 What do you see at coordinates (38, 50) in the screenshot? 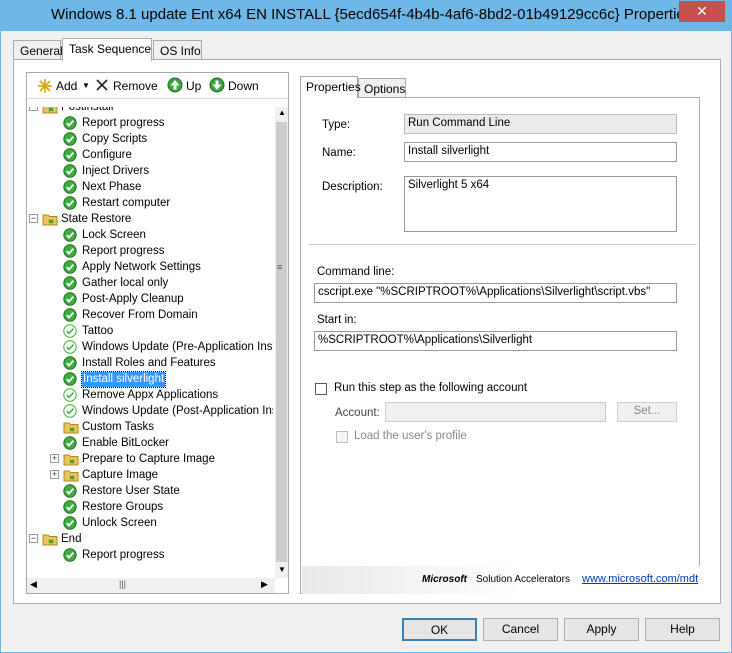
I see `tab-general: General` at bounding box center [38, 50].